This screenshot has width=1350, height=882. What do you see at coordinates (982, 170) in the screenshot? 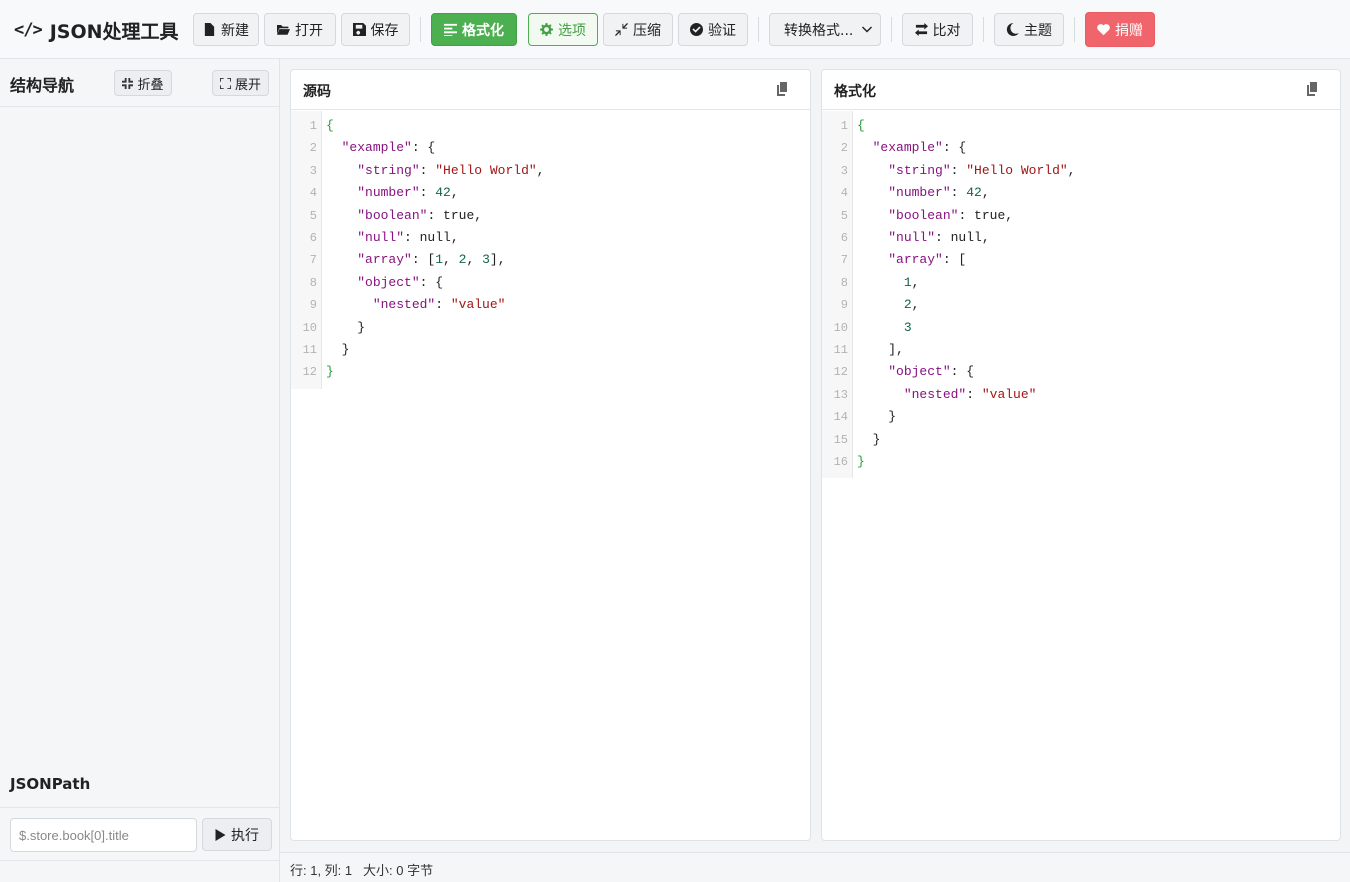
I see `code-line: "string": "Hello World",` at bounding box center [982, 170].